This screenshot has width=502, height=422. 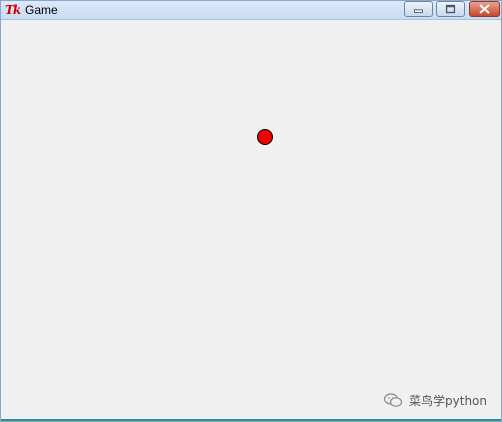 I want to click on minimize-icon, so click(x=418, y=11).